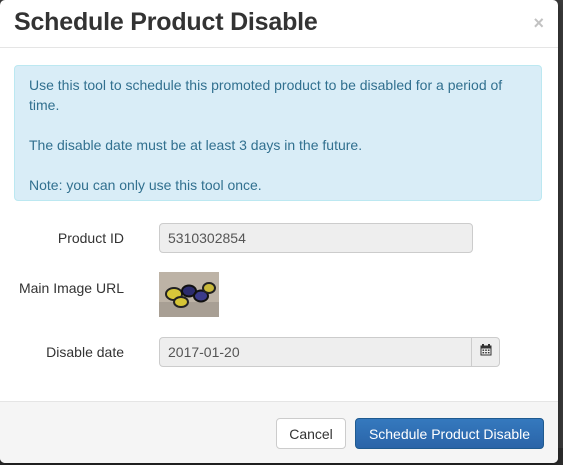 The width and height of the screenshot is (563, 465). I want to click on alert-text-note: Note: you can only use this tool once., so click(145, 185).